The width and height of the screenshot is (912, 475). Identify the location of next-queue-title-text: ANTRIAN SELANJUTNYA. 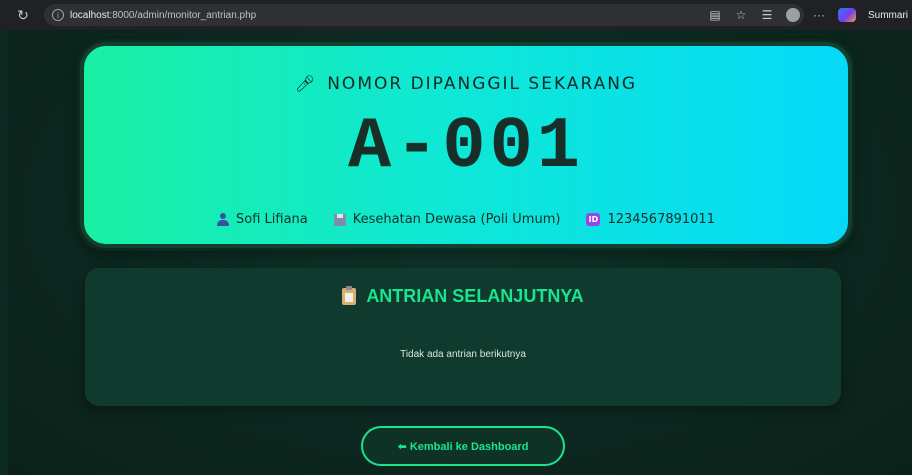
(475, 296).